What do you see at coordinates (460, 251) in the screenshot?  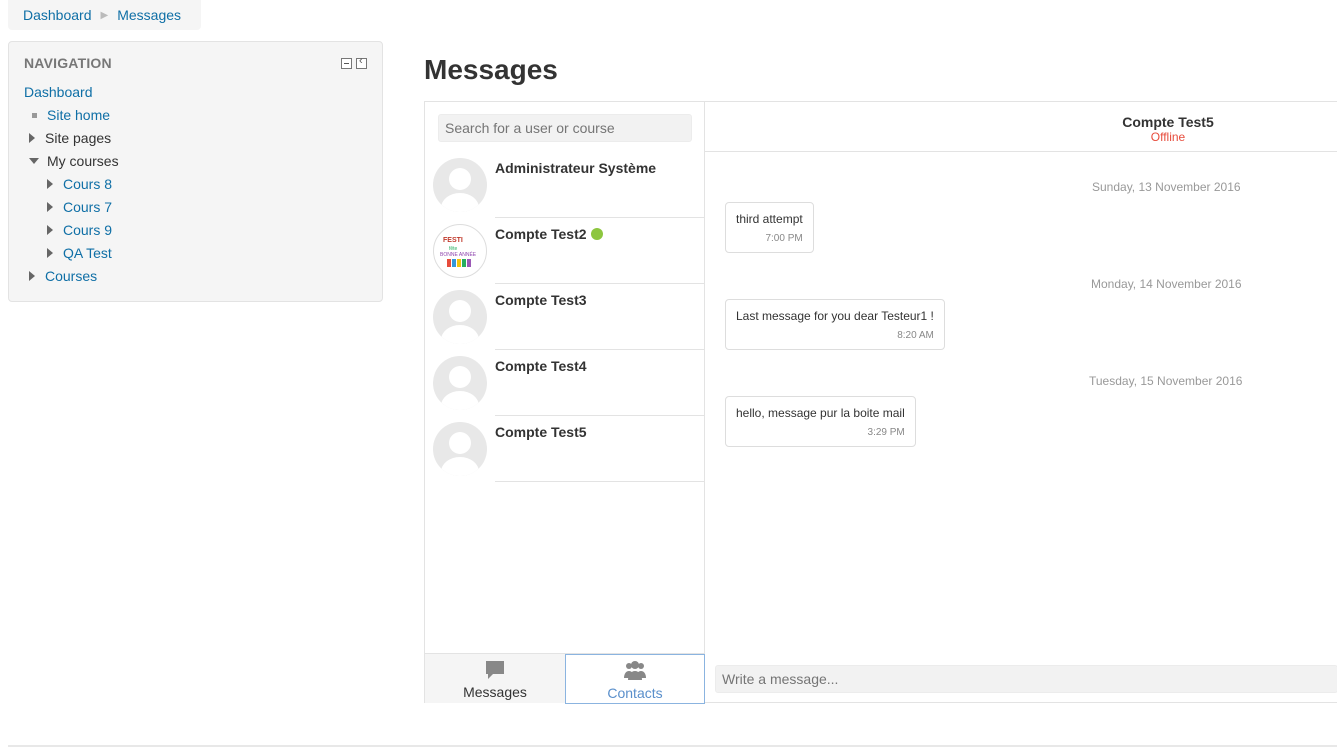 I see `user-picture-icon: FESTI fête BONNE ANNÉE` at bounding box center [460, 251].